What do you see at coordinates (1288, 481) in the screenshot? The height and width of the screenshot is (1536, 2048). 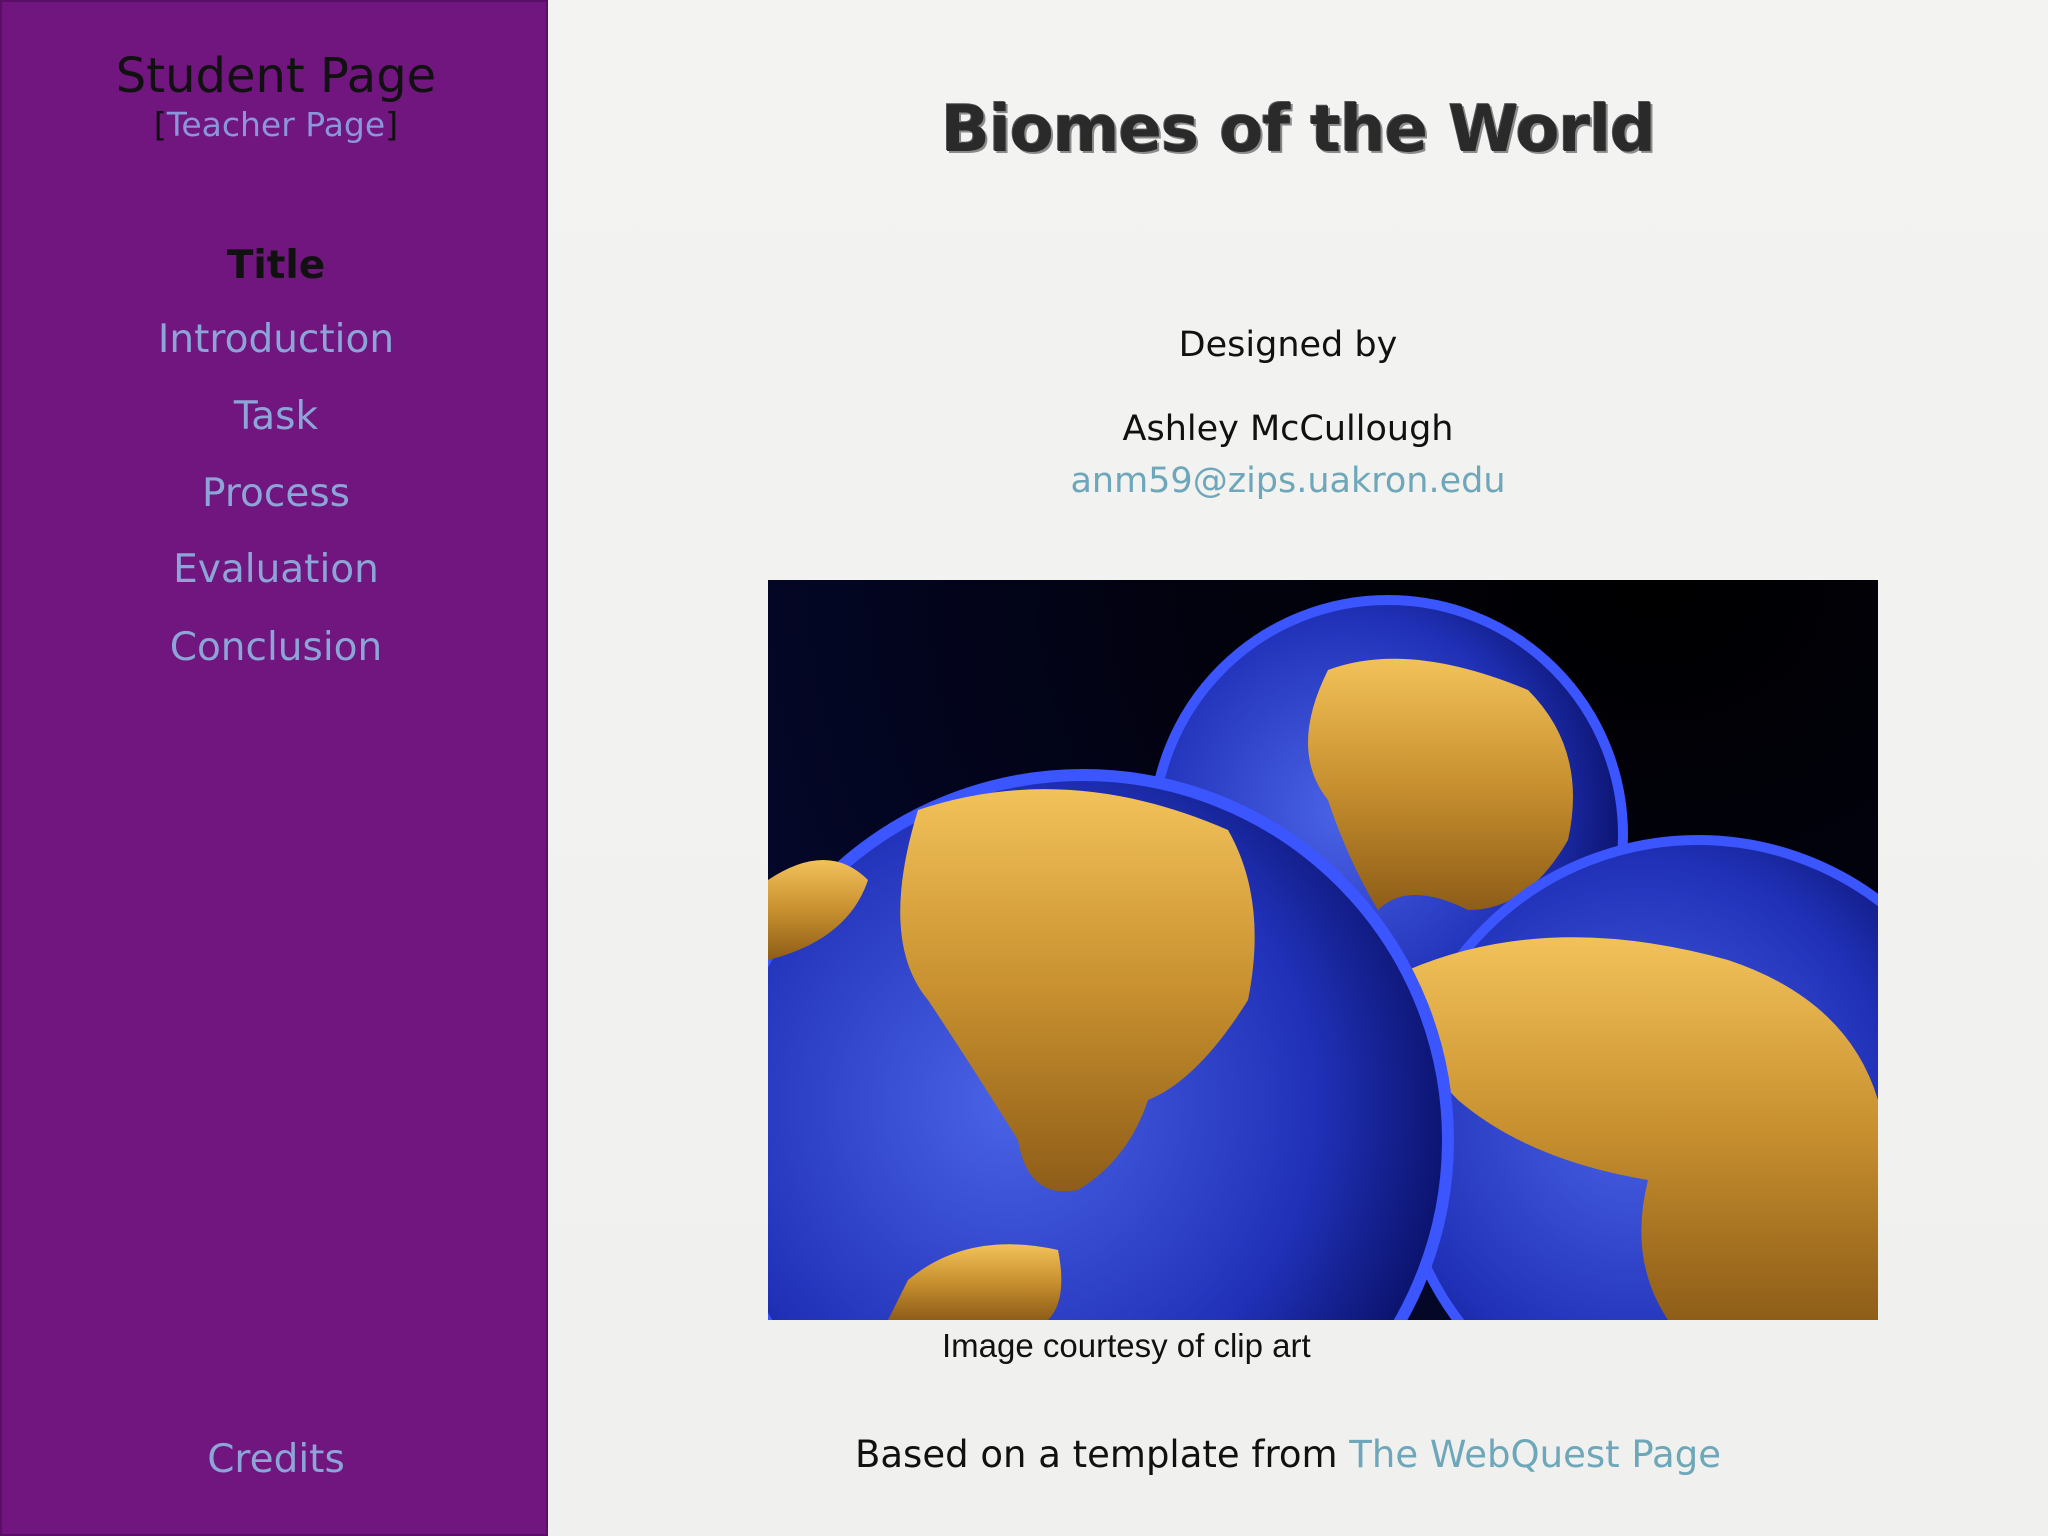 I see `email-link: anm59@zips.uakron.edu` at bounding box center [1288, 481].